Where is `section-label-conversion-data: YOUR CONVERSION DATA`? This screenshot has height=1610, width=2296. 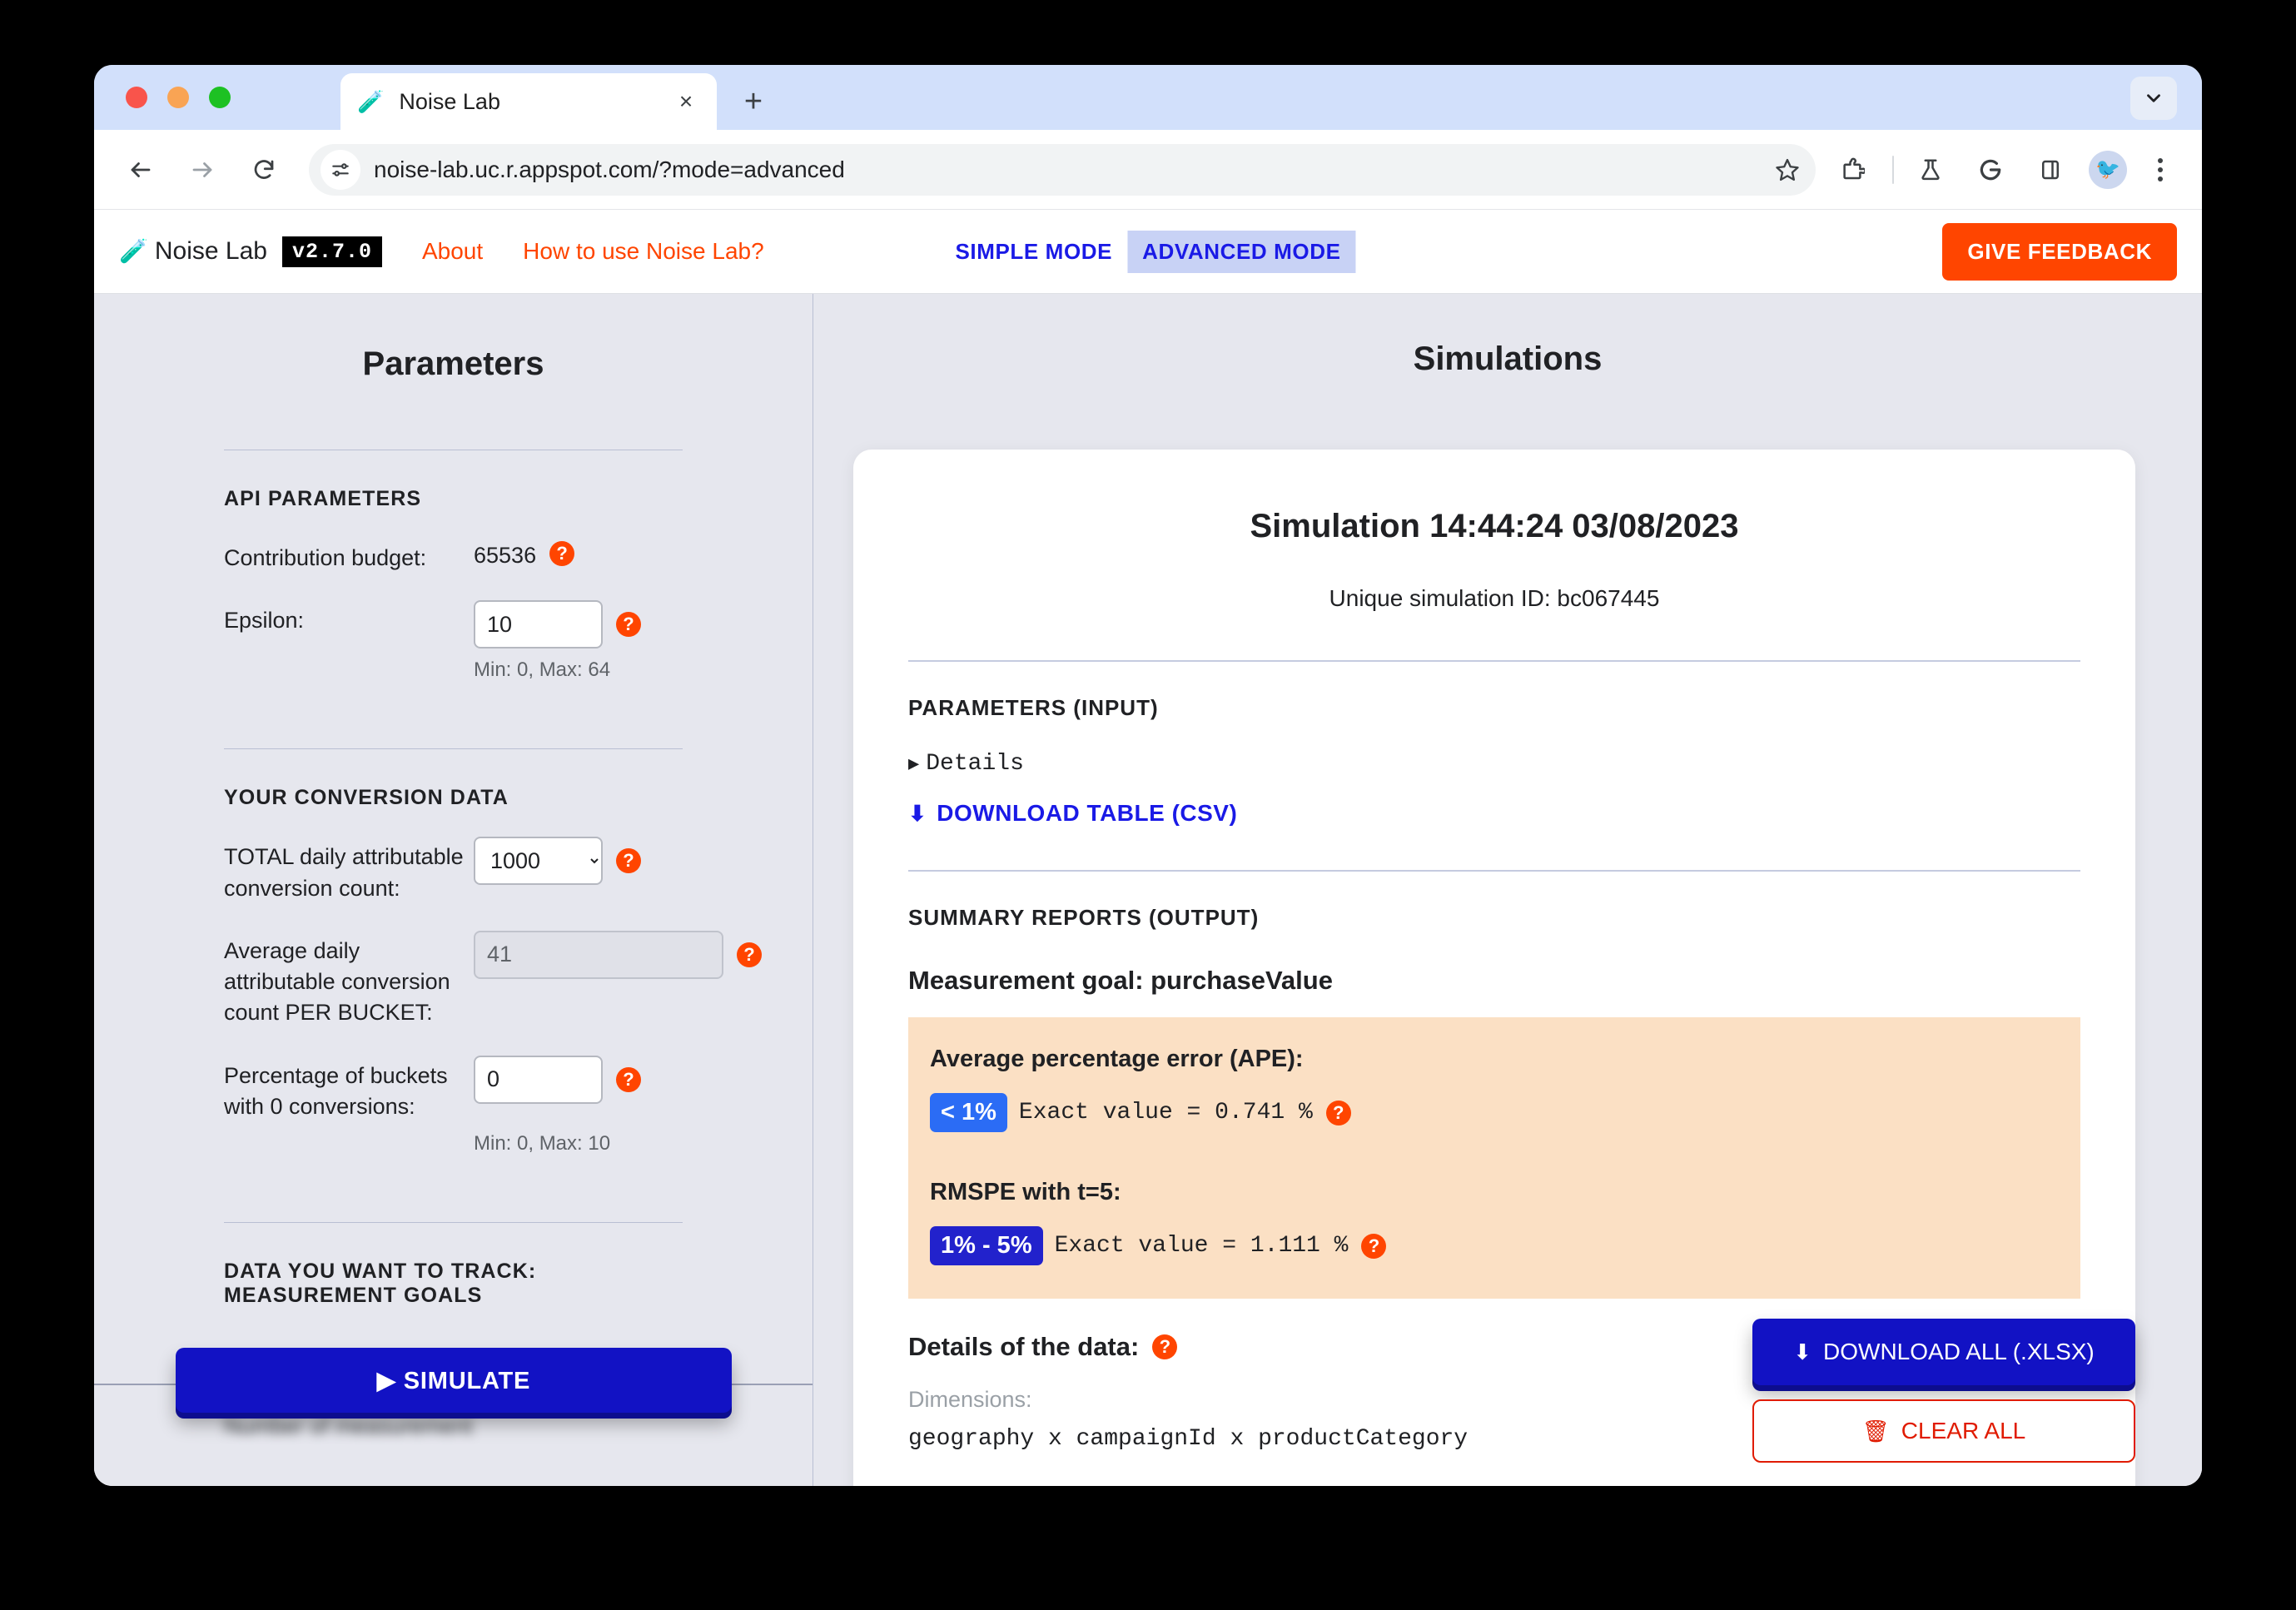 section-label-conversion-data: YOUR CONVERSION DATA is located at coordinates (366, 798).